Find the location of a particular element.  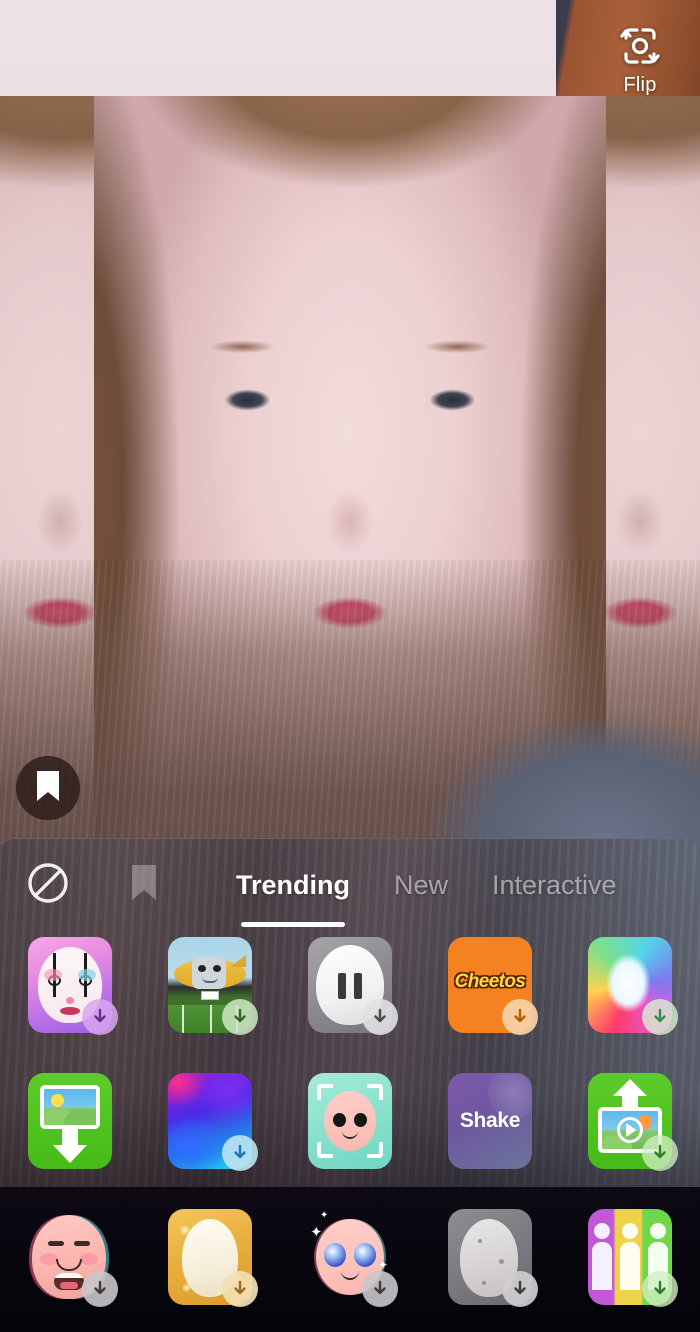

no-effect-button is located at coordinates (48, 885).